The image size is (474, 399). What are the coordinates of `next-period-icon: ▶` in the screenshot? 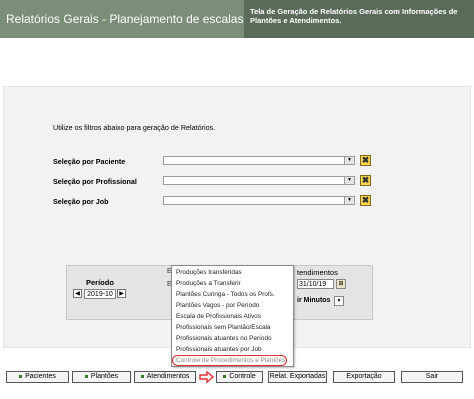 It's located at (121, 293).